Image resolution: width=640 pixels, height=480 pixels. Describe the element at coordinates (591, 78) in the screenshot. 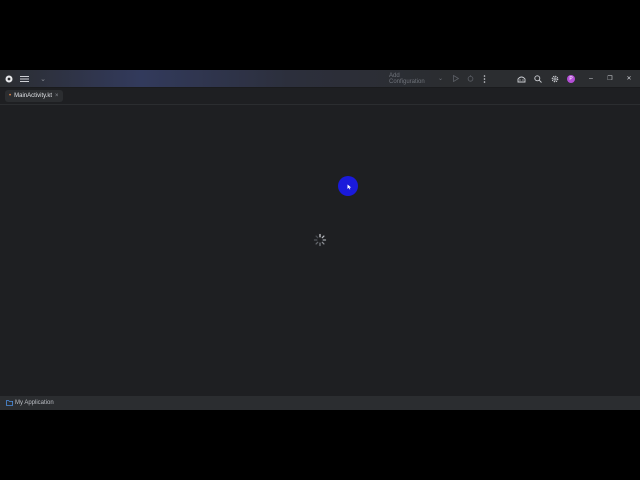

I see `minimize-button: –` at that location.